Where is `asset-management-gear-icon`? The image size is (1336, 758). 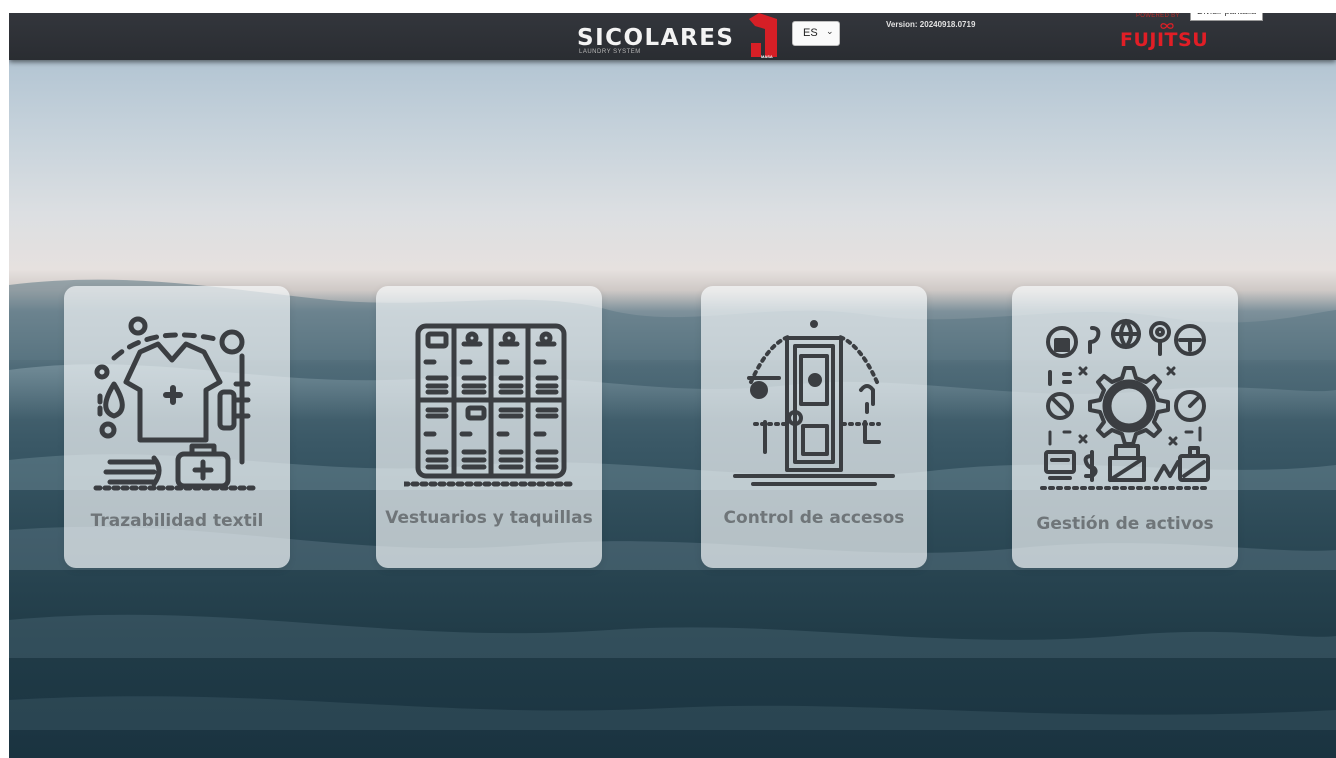 asset-management-gear-icon is located at coordinates (1125, 404).